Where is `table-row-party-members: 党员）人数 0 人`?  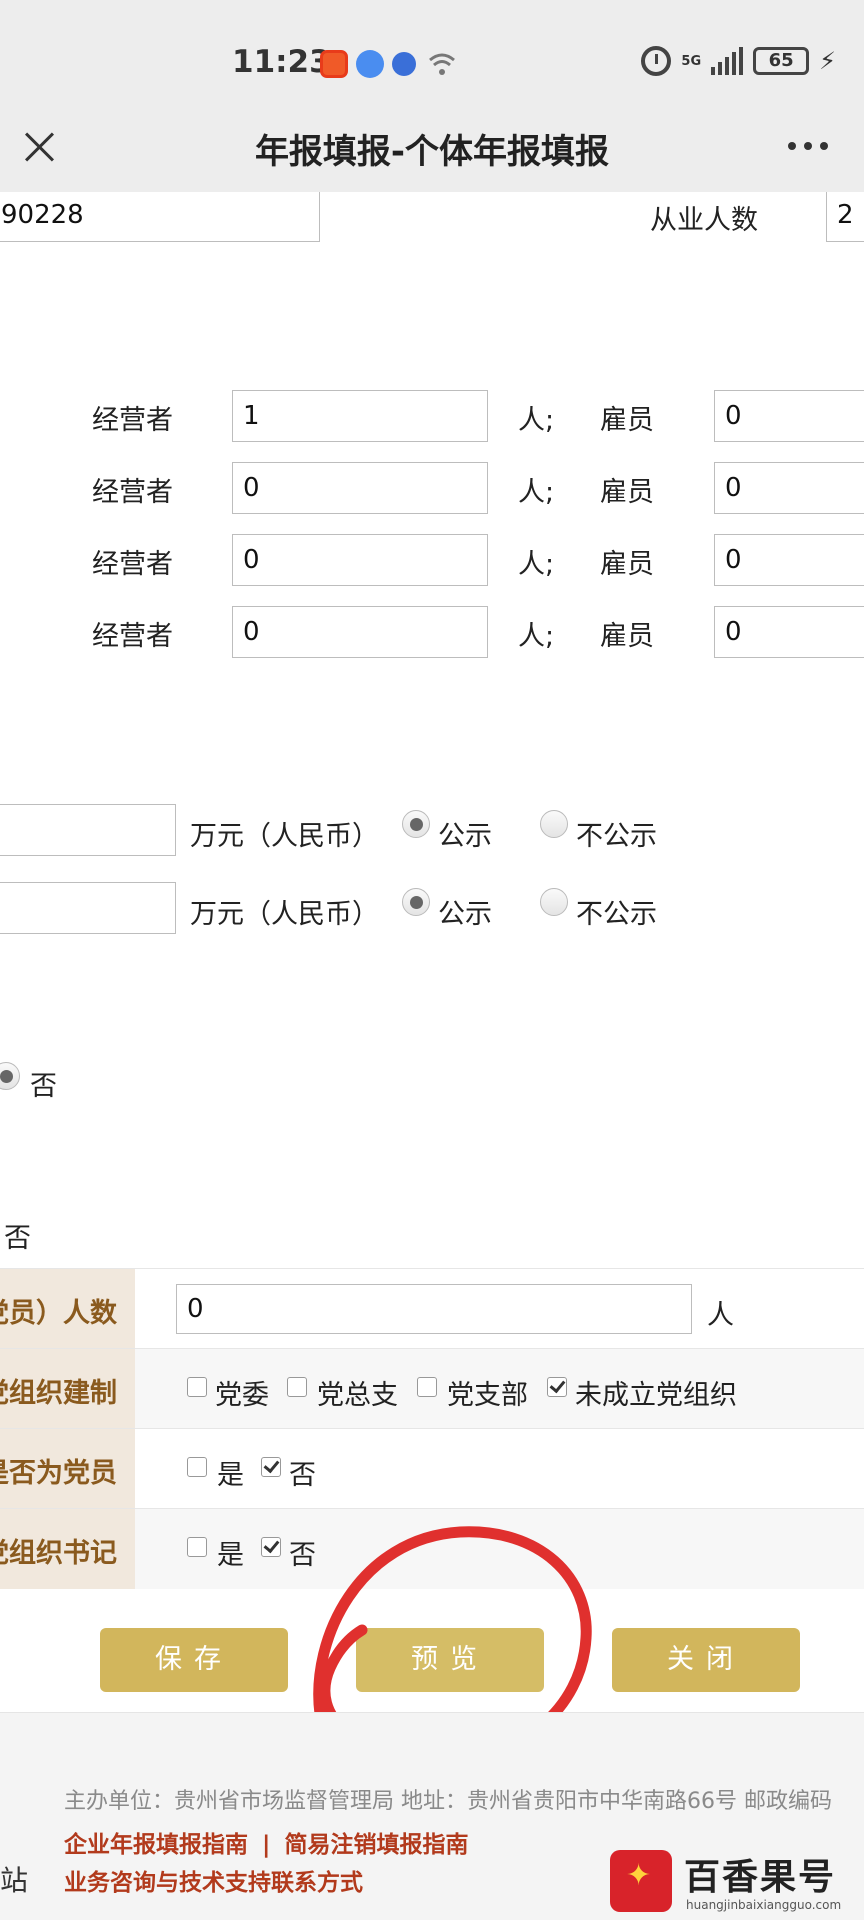
table-row-party-members: 党员）人数 0 人 is located at coordinates (432, 1308).